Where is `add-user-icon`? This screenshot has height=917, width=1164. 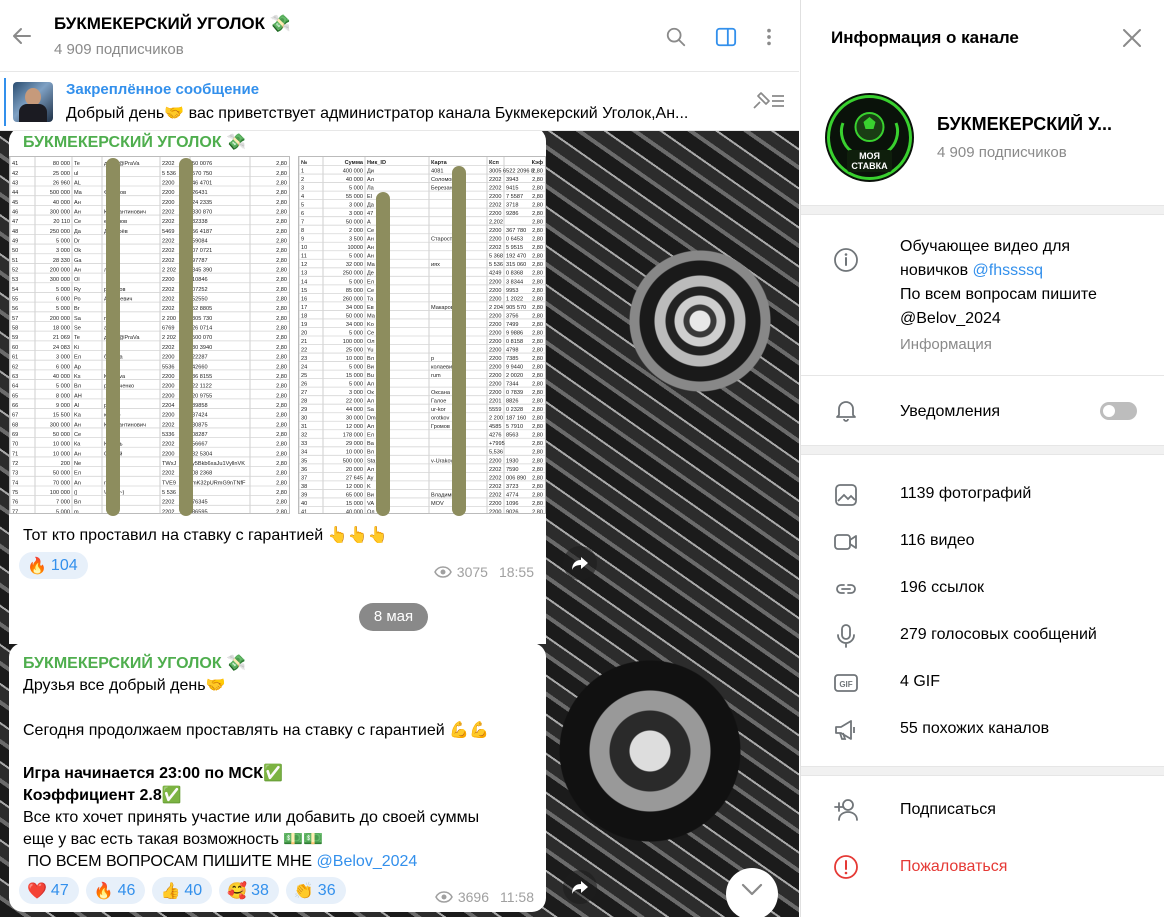 add-user-icon is located at coordinates (846, 810).